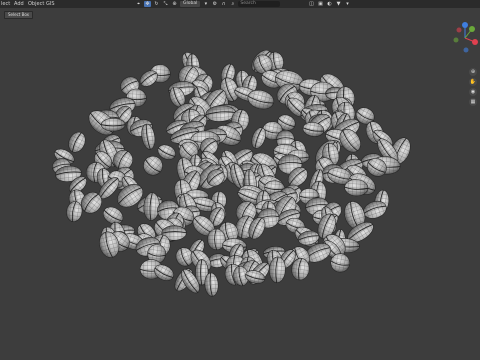  I want to click on select-mode-dropdown: Select Box, so click(19, 15).